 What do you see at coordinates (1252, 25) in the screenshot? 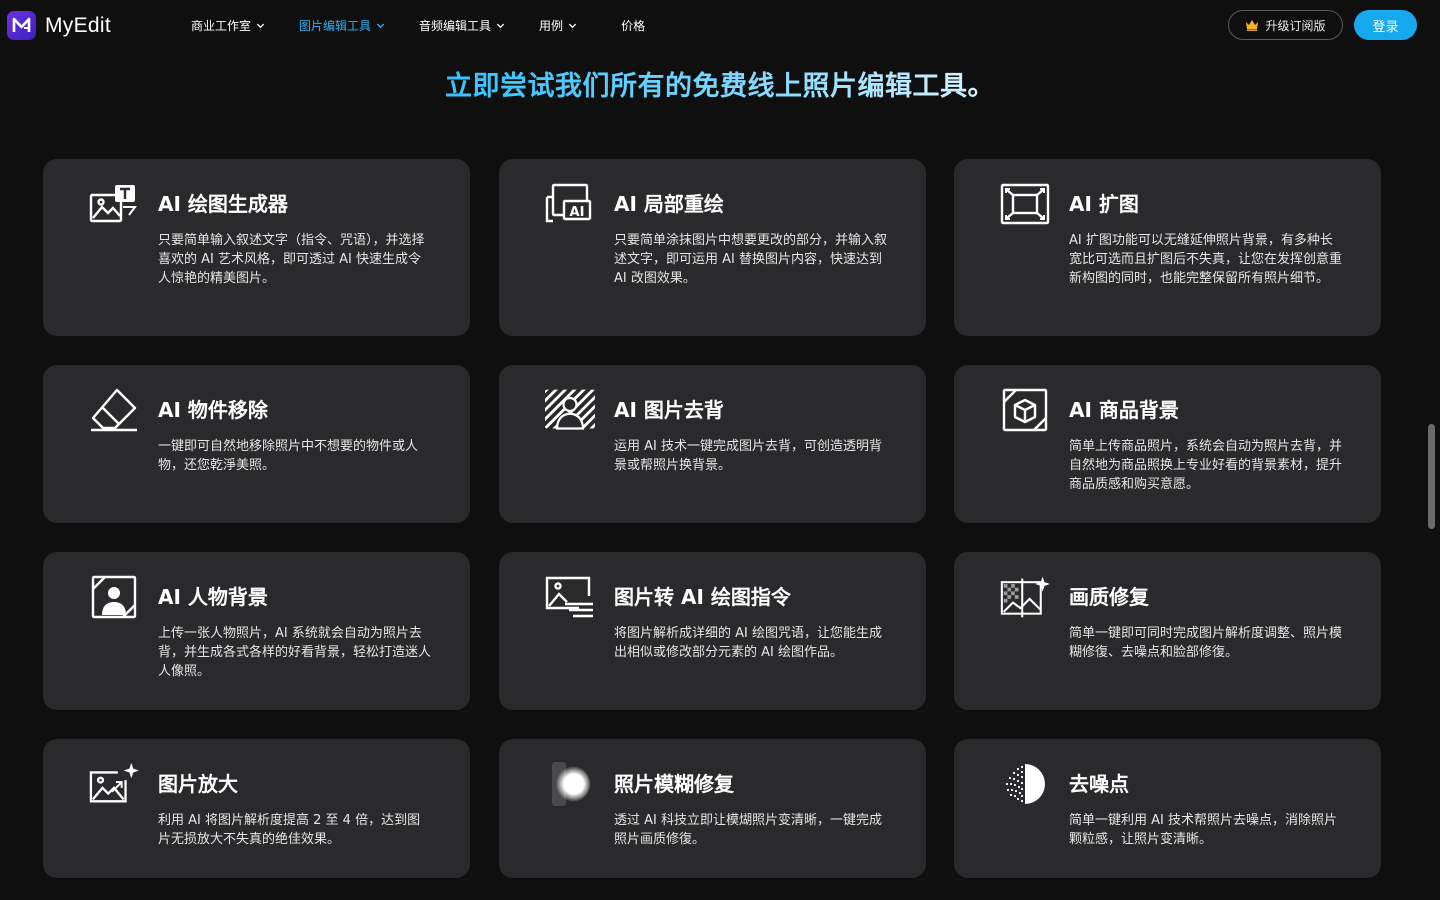
I see `crown-icon` at bounding box center [1252, 25].